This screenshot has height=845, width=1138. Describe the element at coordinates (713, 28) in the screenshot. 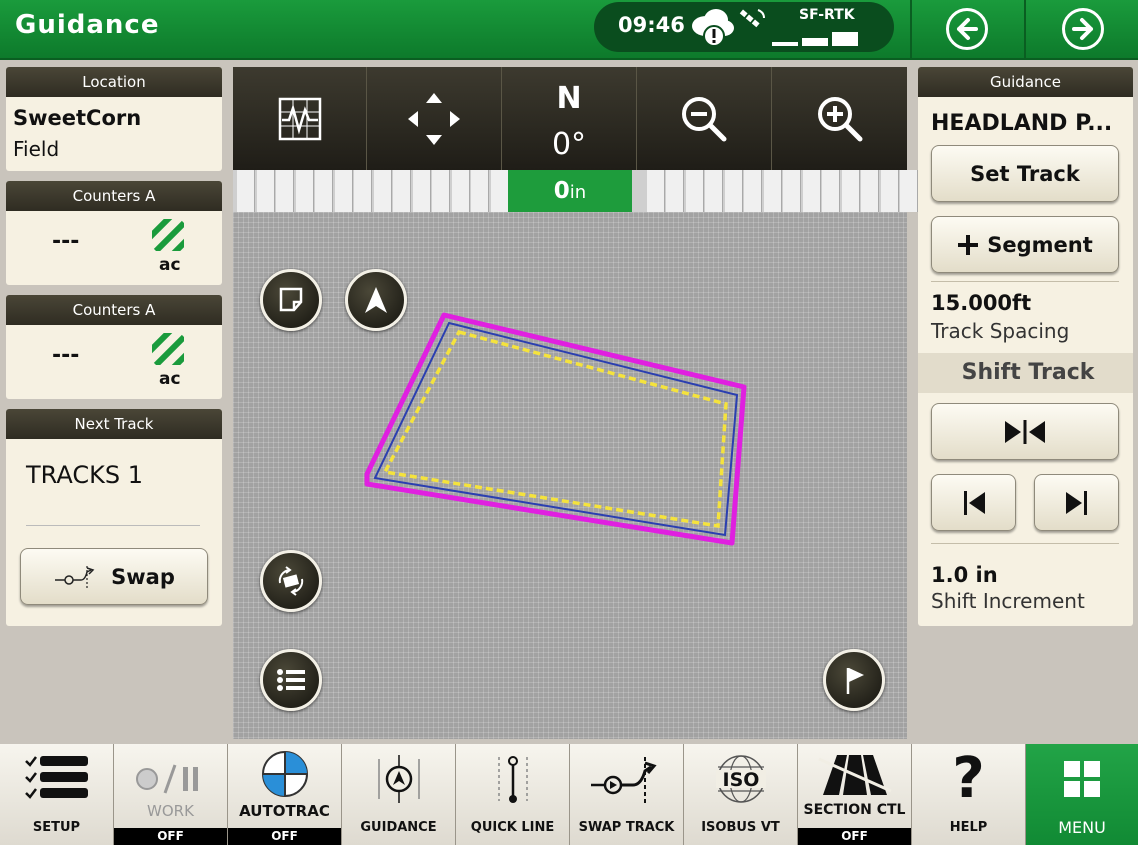

I see `cloud-warning-icon` at that location.